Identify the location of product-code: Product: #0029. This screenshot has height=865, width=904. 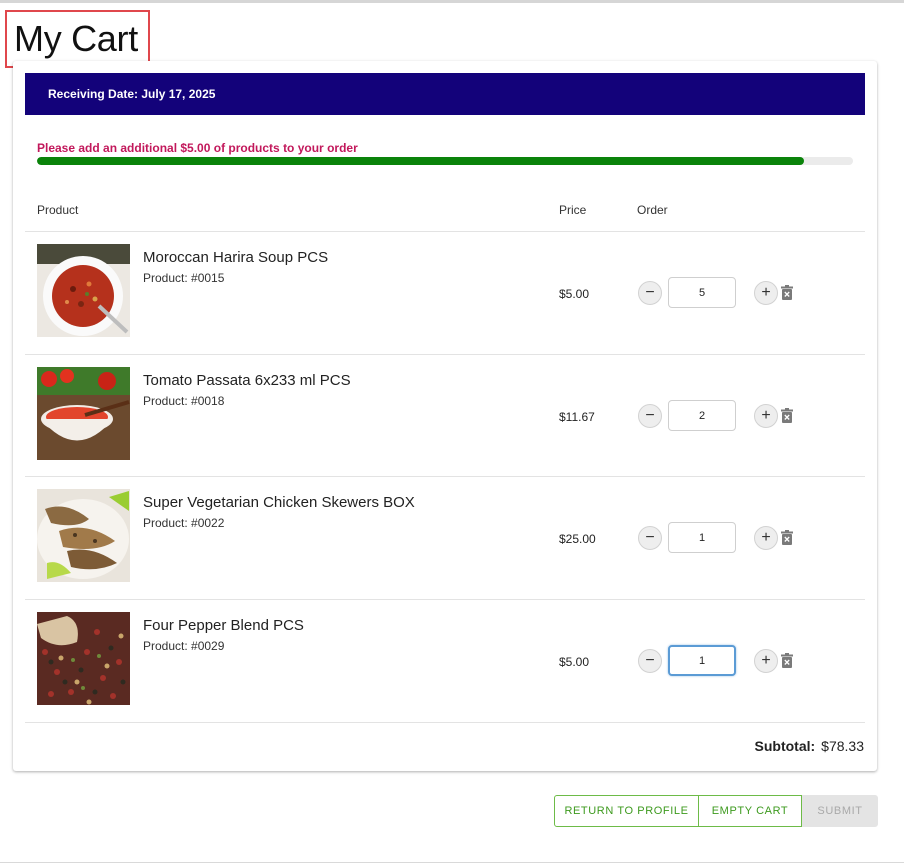
(184, 646).